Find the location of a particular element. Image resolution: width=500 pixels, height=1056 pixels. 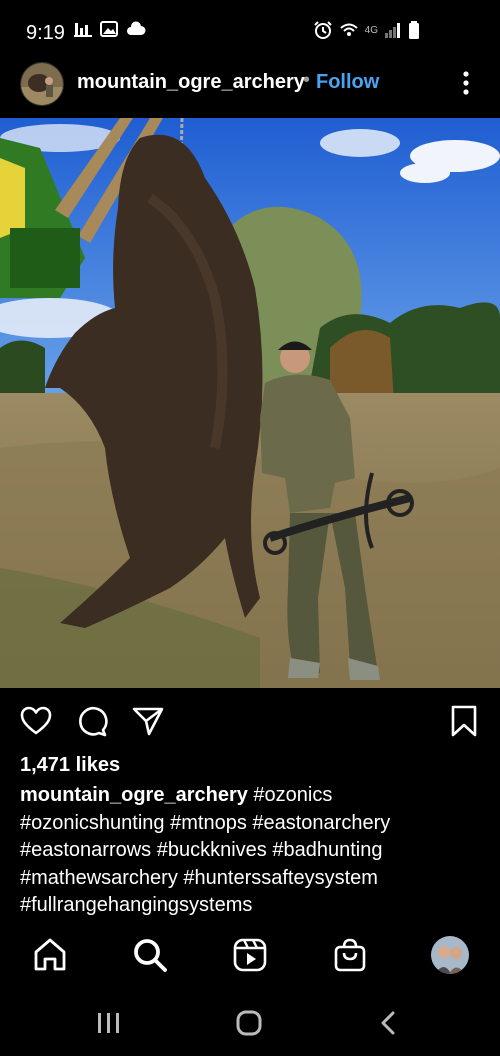

system-navigation is located at coordinates (250, 1024).